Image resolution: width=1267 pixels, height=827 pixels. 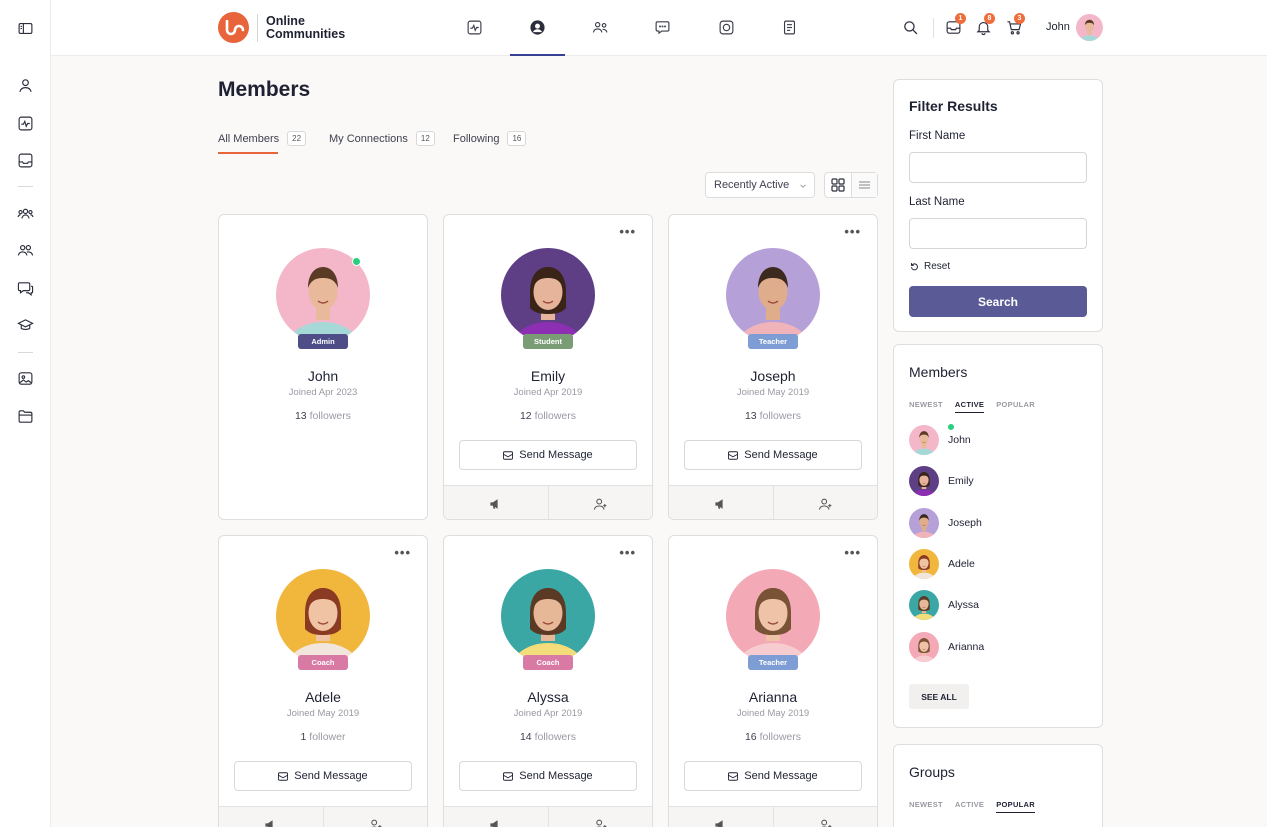 I want to click on member-name: John, so click(x=323, y=376).